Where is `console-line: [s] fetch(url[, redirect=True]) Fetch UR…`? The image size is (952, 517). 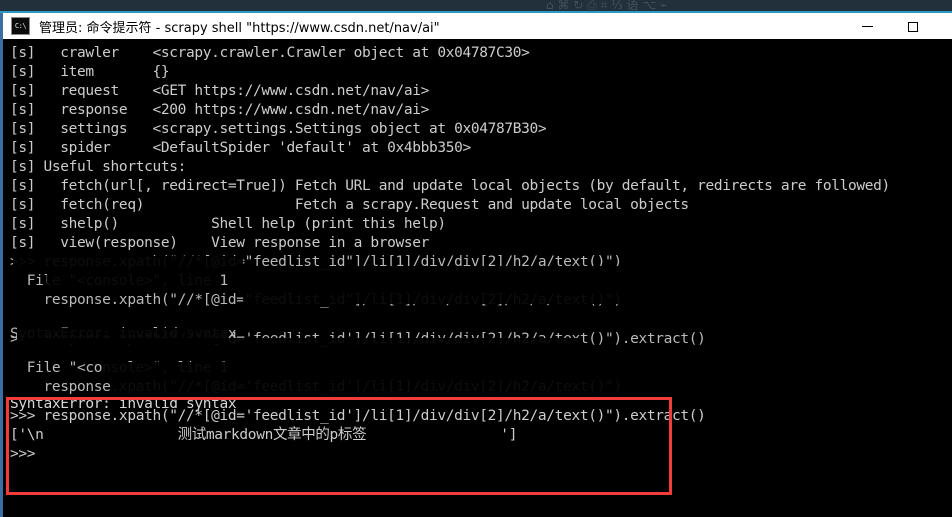 console-line: [s] fetch(url[, redirect=True]) Fetch UR… is located at coordinates (450, 186).